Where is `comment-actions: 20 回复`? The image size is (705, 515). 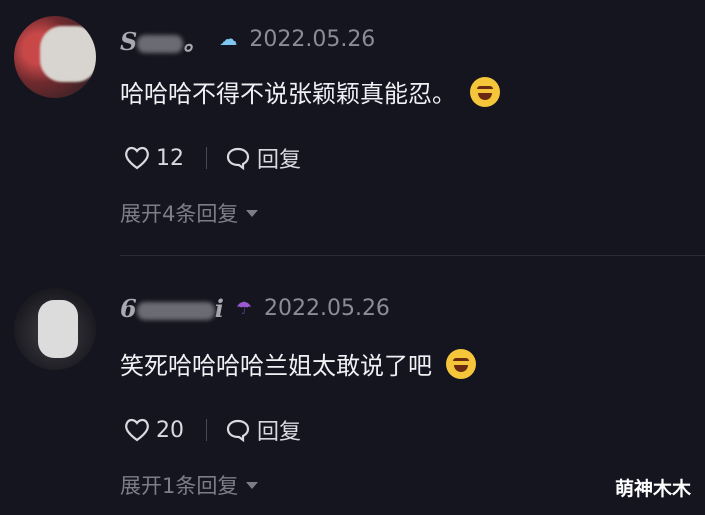
comment-actions: 20 回复 is located at coordinates (212, 430).